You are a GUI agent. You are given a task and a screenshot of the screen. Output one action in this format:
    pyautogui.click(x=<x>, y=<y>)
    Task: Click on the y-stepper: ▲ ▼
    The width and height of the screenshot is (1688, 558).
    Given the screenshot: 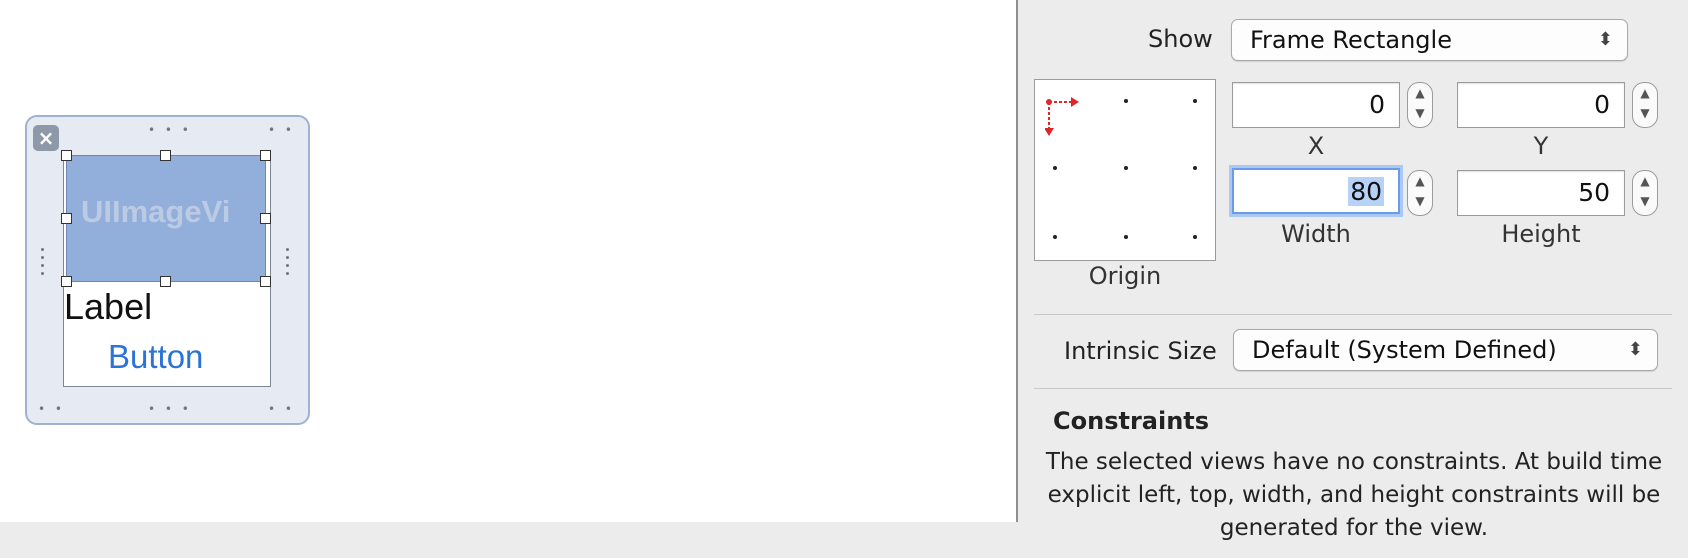 What is the action you would take?
    pyautogui.click(x=1645, y=105)
    